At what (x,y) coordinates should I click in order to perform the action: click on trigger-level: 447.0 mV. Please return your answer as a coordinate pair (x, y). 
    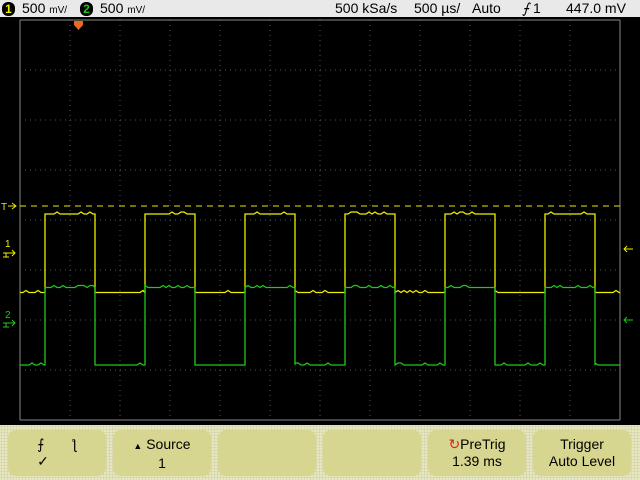
    Looking at the image, I should click on (596, 8).